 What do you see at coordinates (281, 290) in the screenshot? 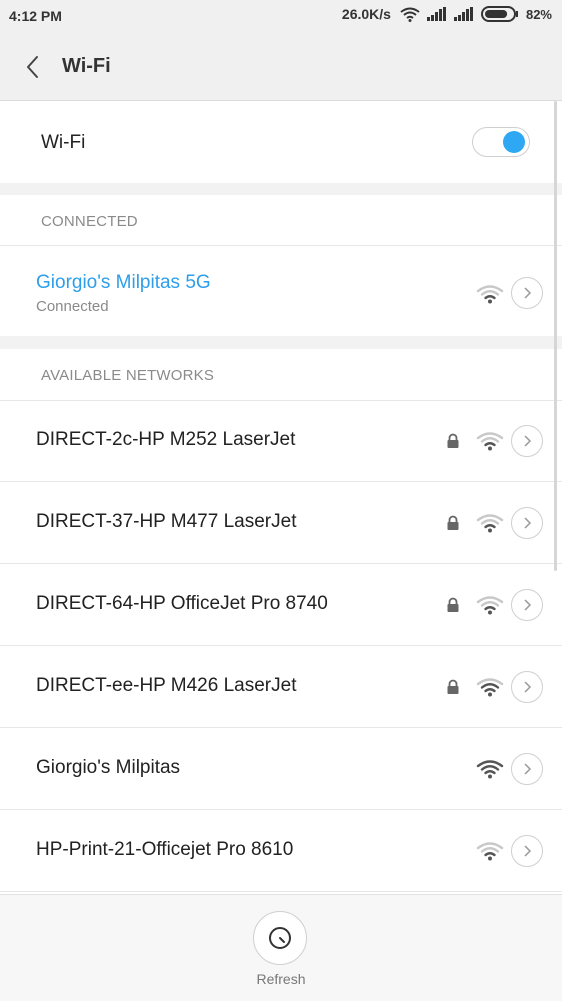
I see `connected-network-row: Giorgio's Milpitas 5G Connected` at bounding box center [281, 290].